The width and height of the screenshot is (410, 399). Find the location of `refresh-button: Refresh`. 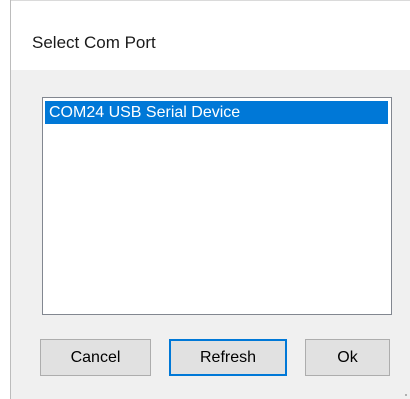

refresh-button: Refresh is located at coordinates (228, 357).